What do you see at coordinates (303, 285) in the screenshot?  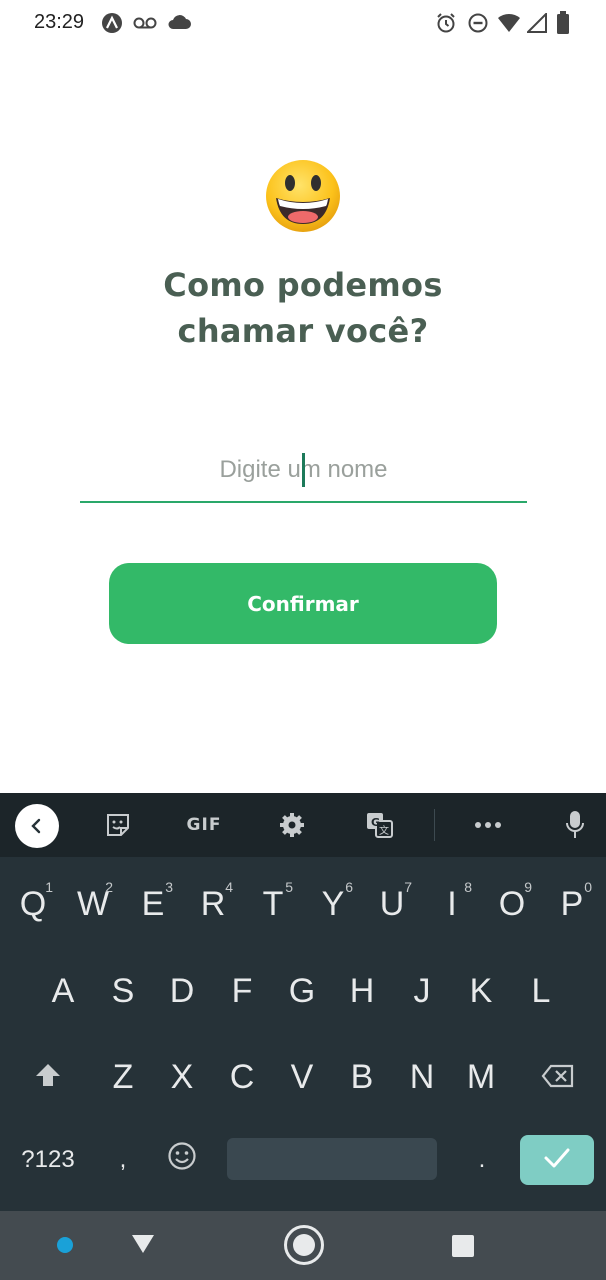 I see `title-line-1: Como podemos` at bounding box center [303, 285].